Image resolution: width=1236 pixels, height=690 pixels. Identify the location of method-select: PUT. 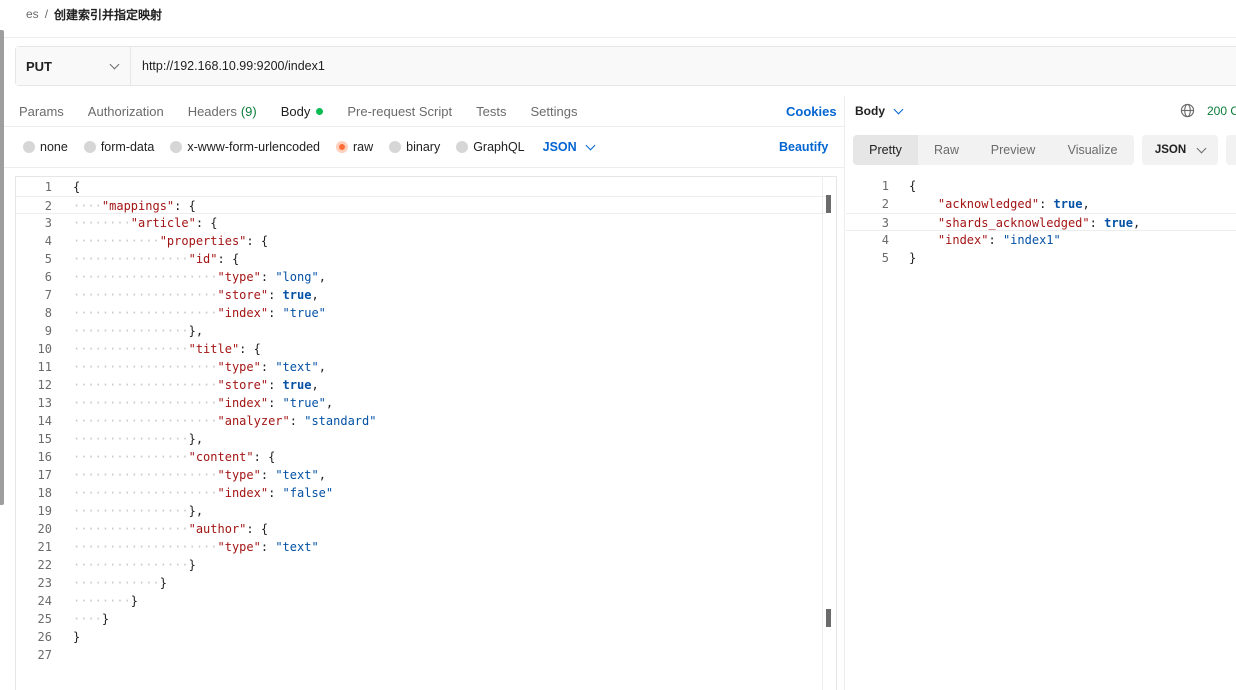
(73, 66).